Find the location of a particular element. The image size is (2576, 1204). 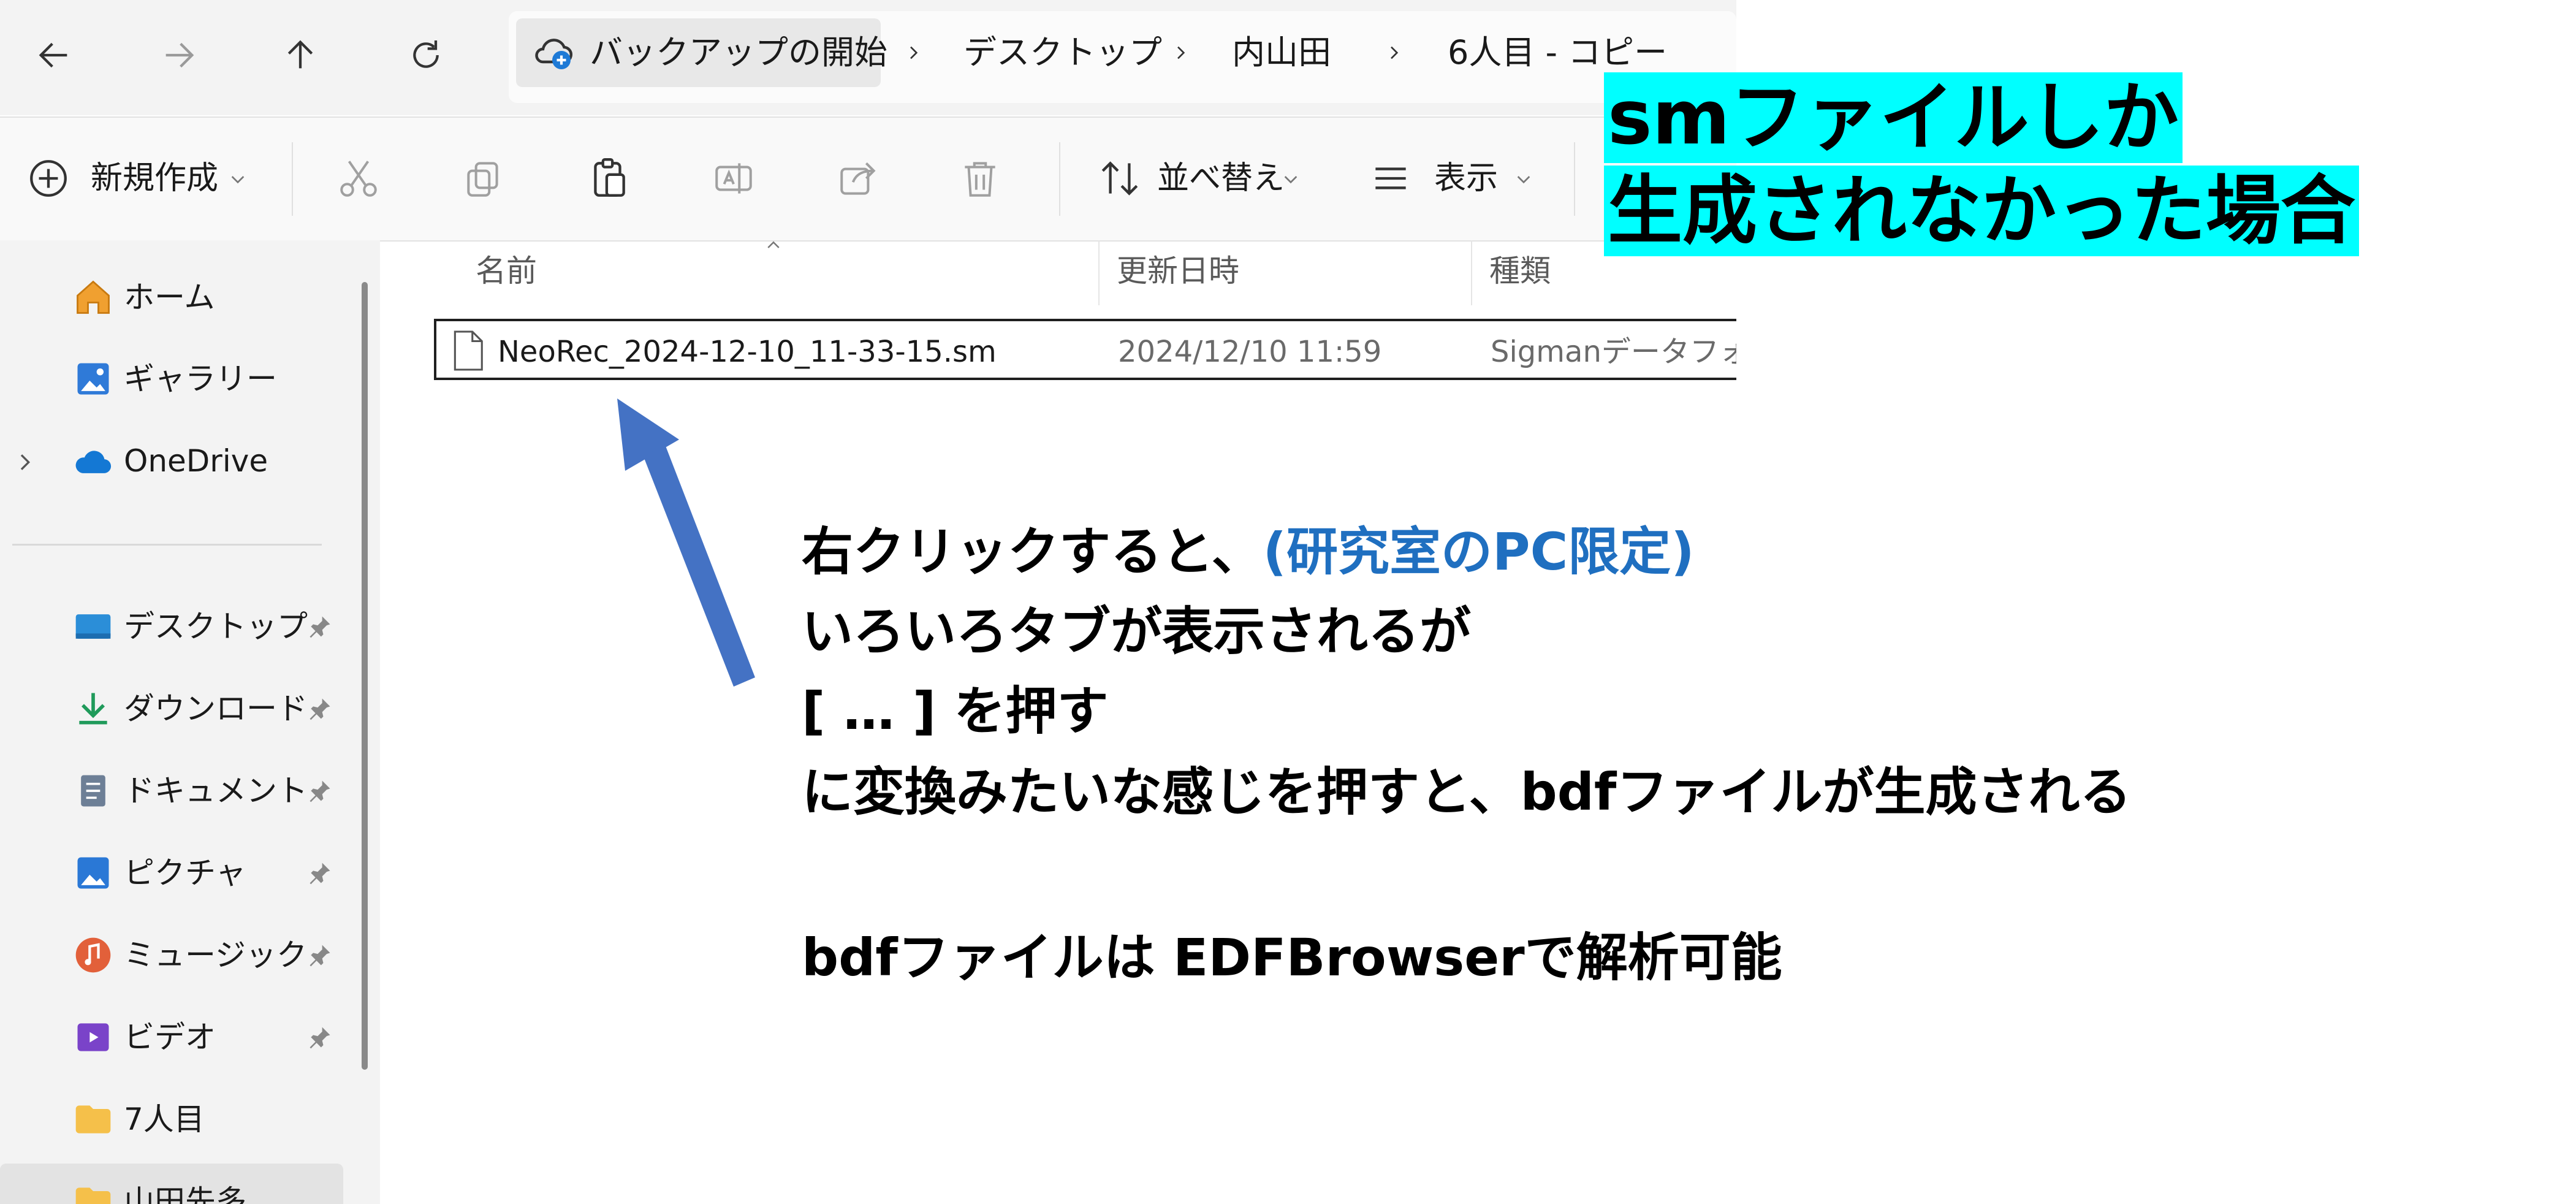

instruction-line-3: [ … ] を押す is located at coordinates (955, 711).